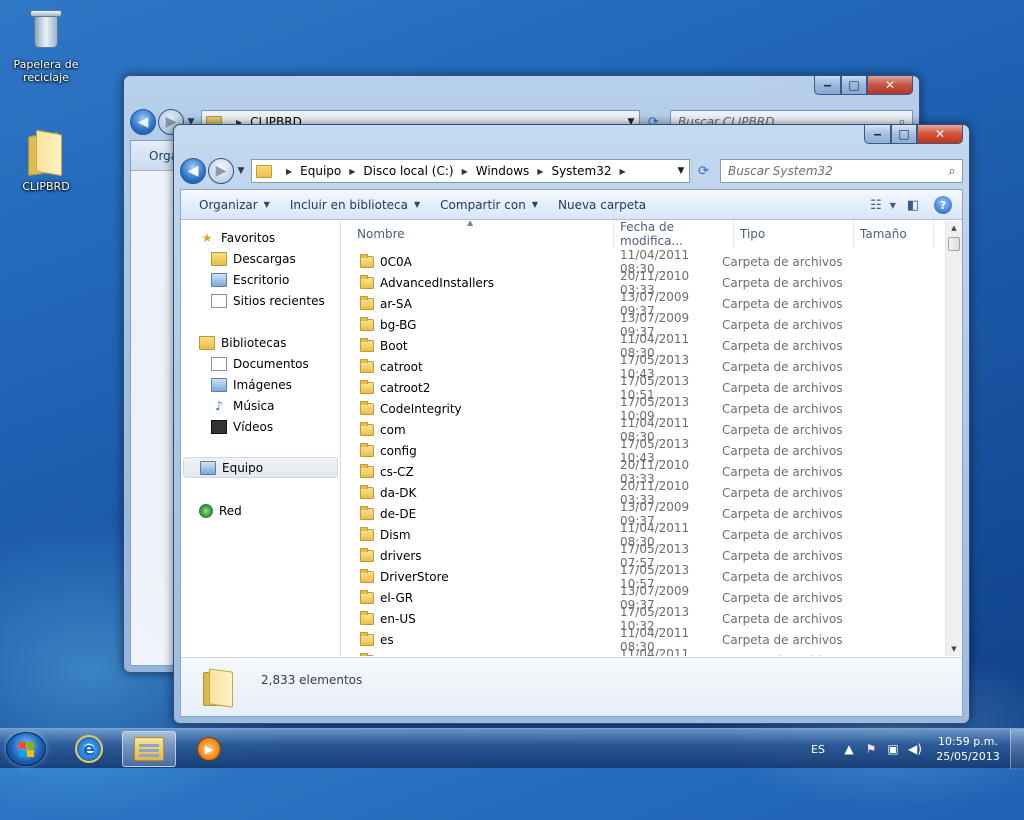 The width and height of the screenshot is (1024, 820). What do you see at coordinates (581, 171) in the screenshot?
I see `breadcrumb-system32: System32` at bounding box center [581, 171].